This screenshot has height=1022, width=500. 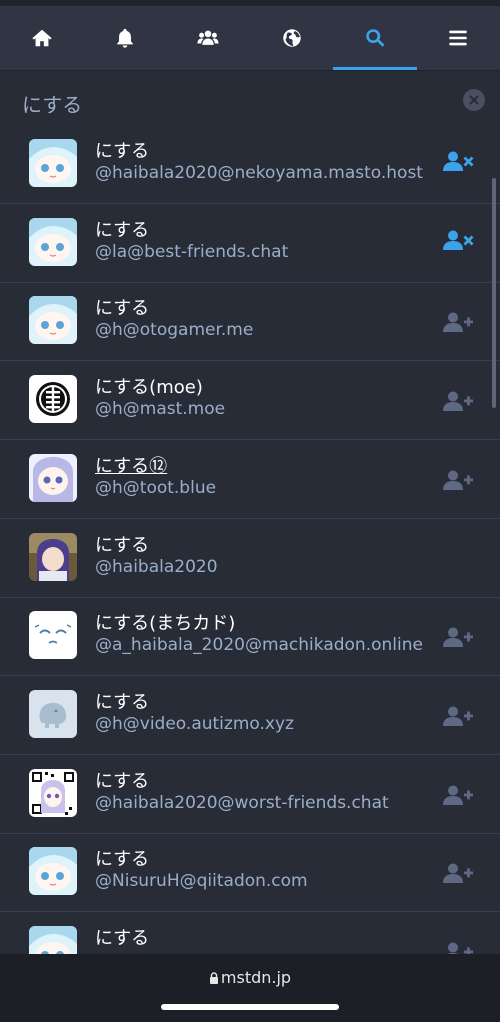 What do you see at coordinates (194, 724) in the screenshot?
I see `account-handle: @h@video.autizmo.xyz` at bounding box center [194, 724].